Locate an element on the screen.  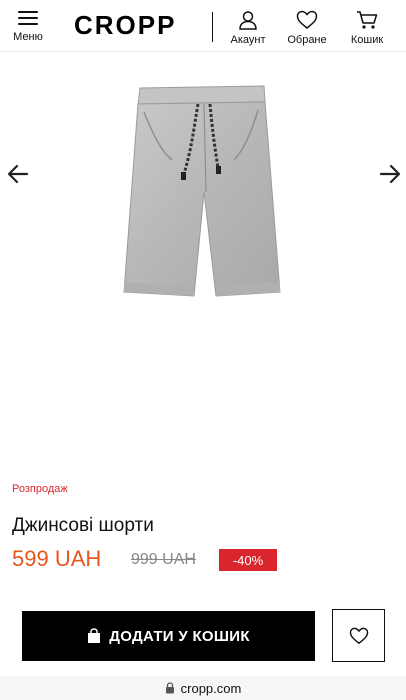
header-divider is located at coordinates (212, 27).